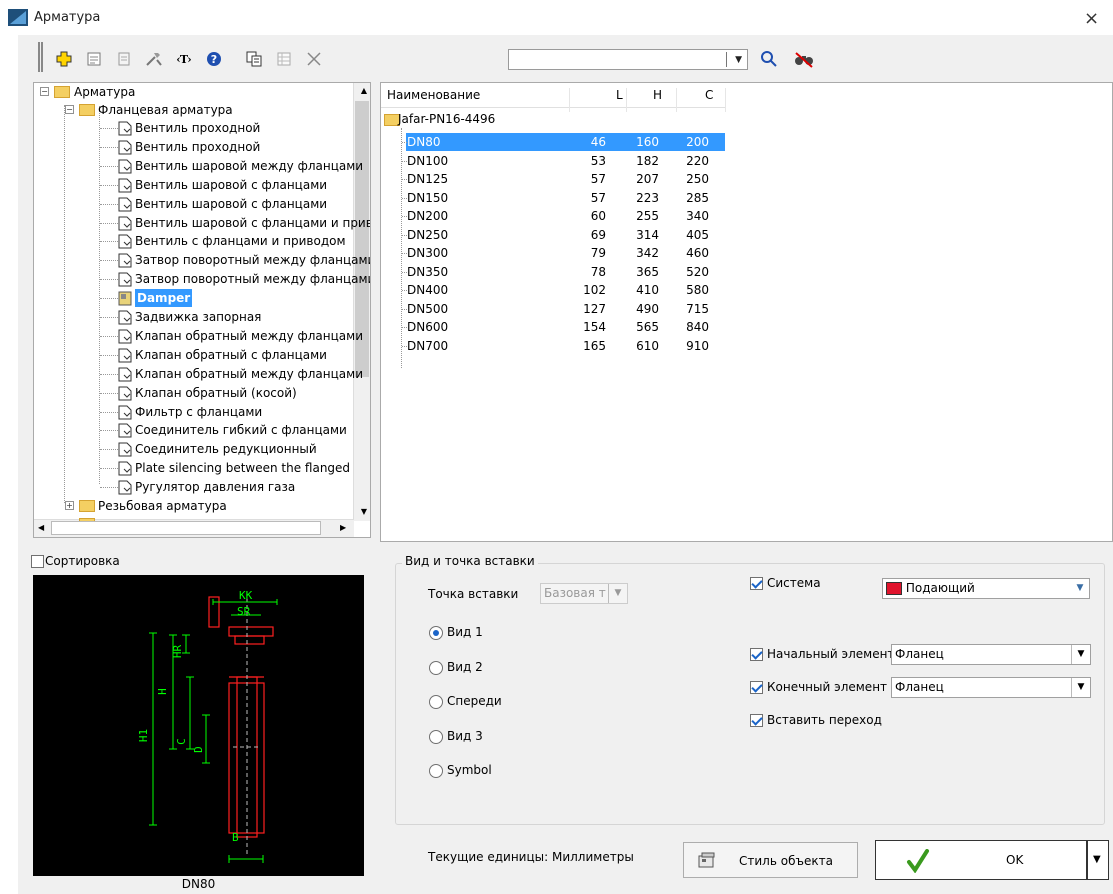 The image size is (1113, 894). Describe the element at coordinates (553, 198) in the screenshot. I see `grid-row: DN150 57 223 285` at that location.